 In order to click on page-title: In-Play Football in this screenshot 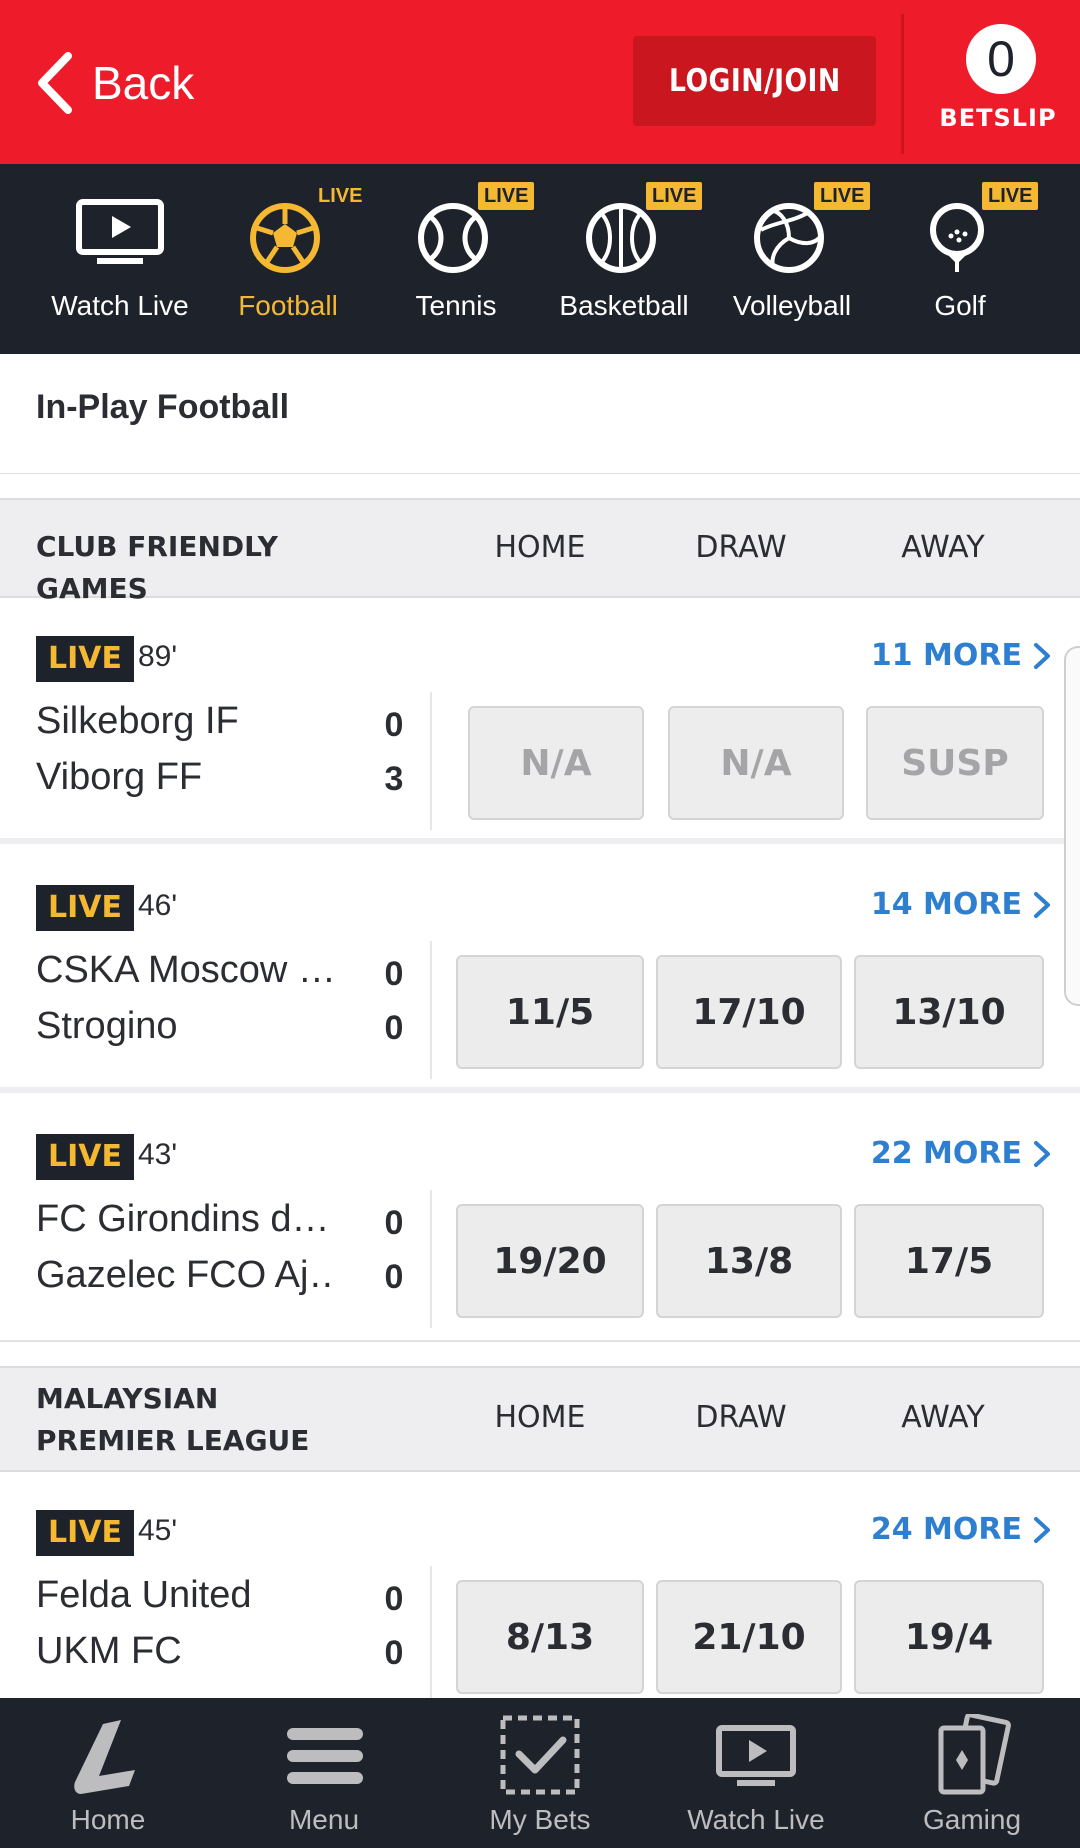, I will do `click(163, 407)`.